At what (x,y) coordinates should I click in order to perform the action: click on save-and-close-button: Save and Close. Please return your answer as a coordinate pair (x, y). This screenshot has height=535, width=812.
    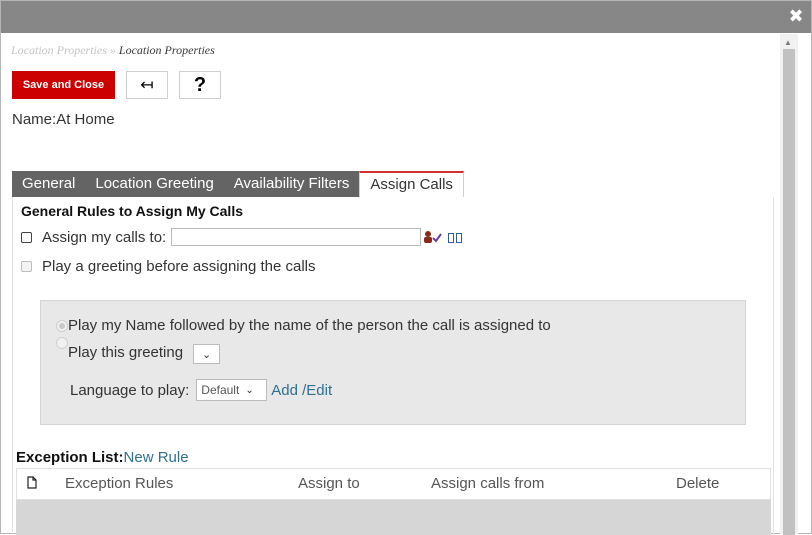
    Looking at the image, I should click on (63, 85).